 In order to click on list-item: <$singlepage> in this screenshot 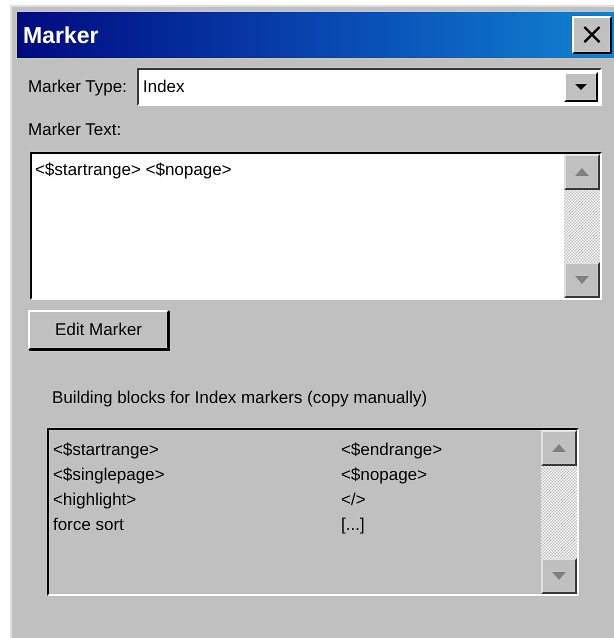, I will do `click(197, 475)`.